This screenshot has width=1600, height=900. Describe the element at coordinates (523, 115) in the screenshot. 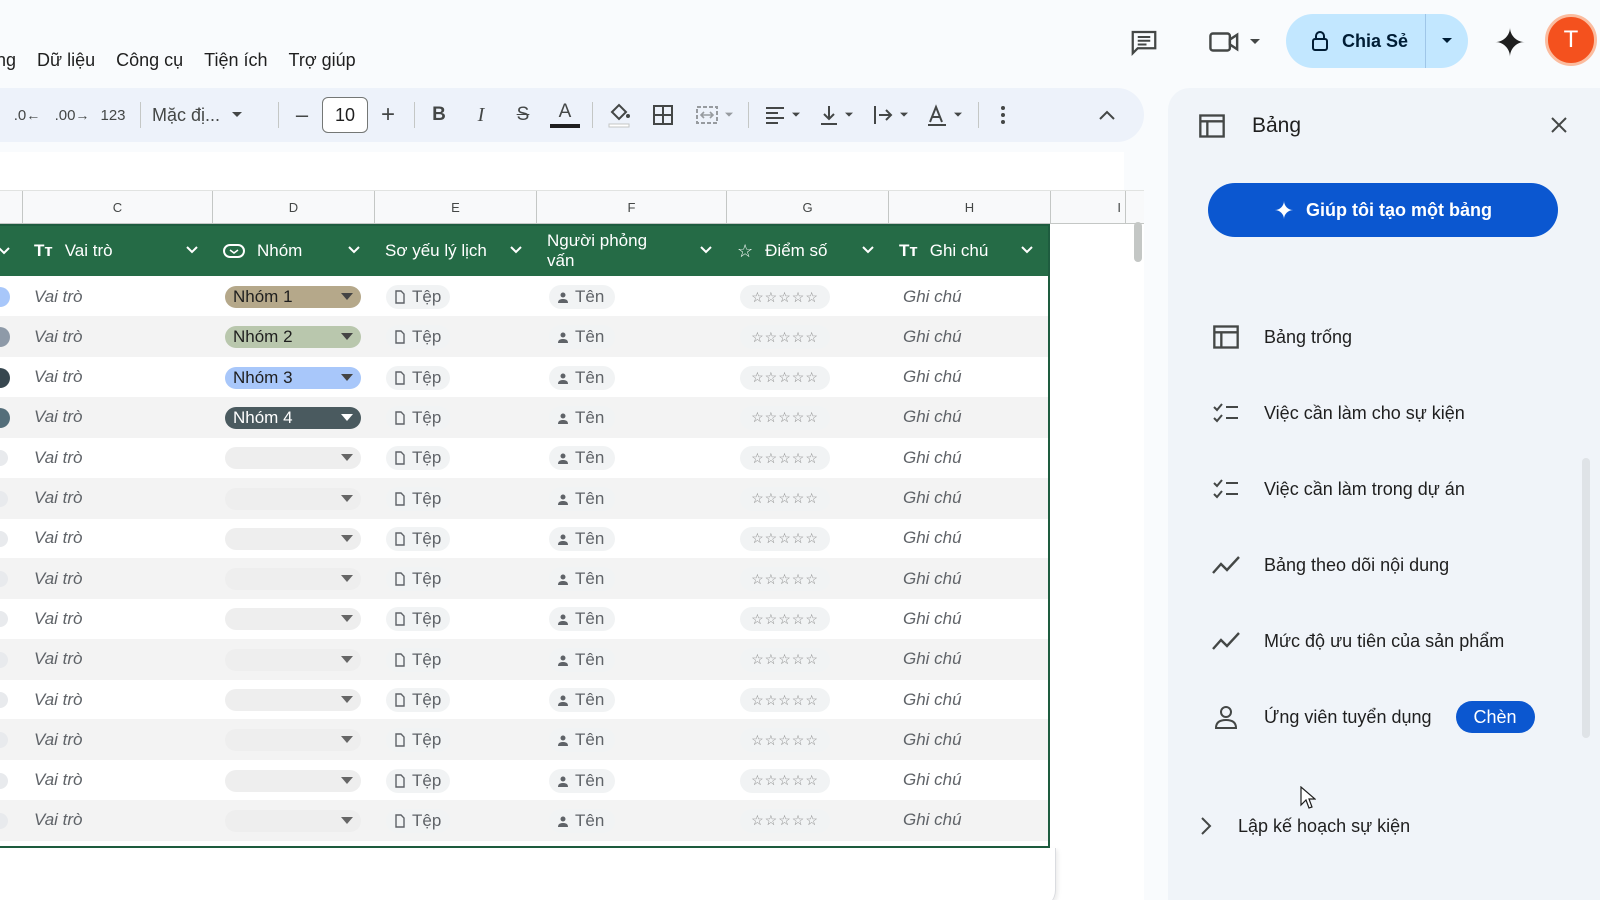

I see `strikethrough-button: S` at that location.